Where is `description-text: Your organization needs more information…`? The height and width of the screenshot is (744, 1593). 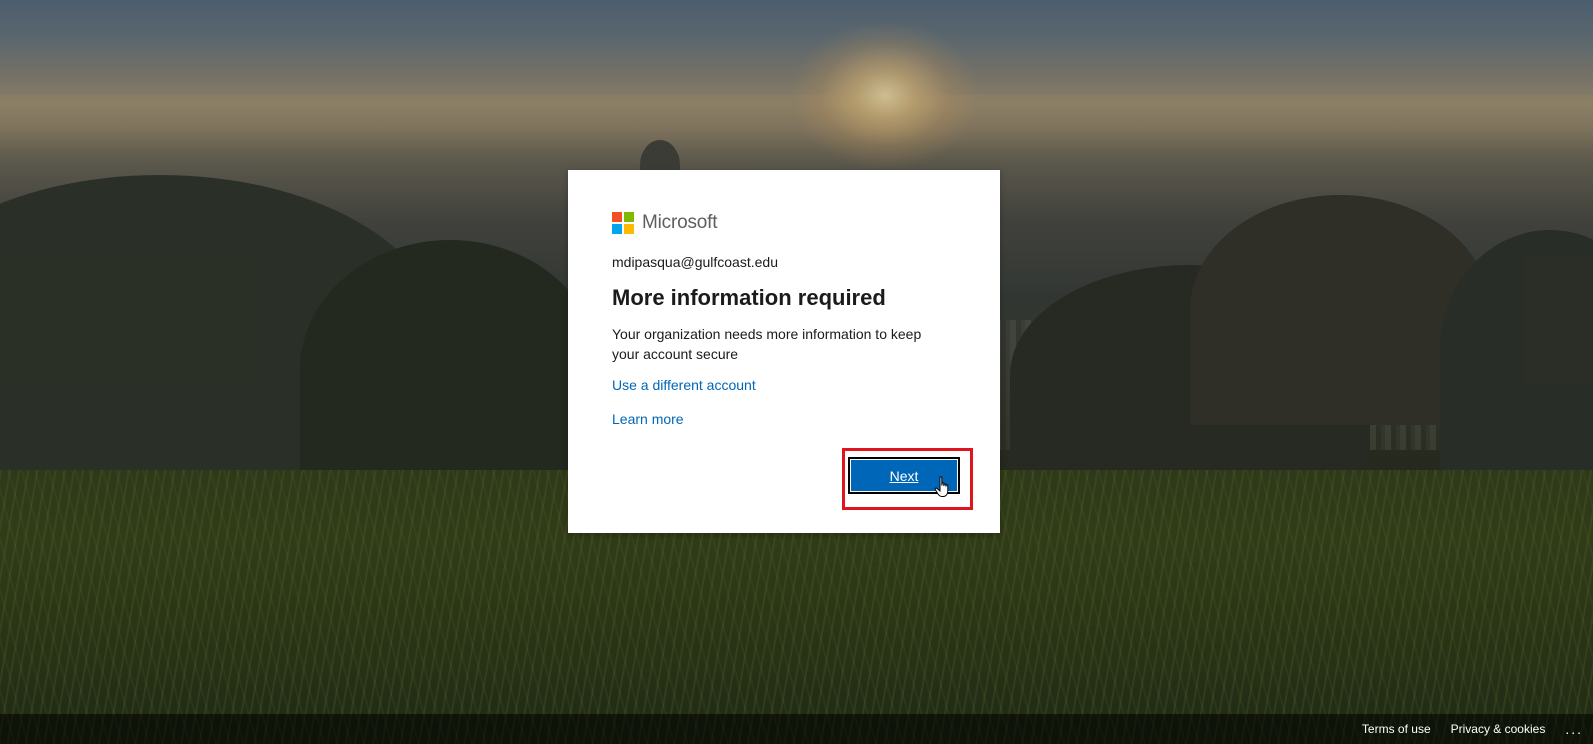 description-text: Your organization needs more information… is located at coordinates (767, 344).